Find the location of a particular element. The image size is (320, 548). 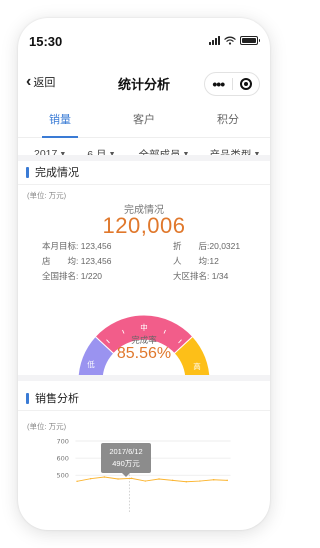

stat-discount: 折 后:20,0321 is located at coordinates (206, 246).